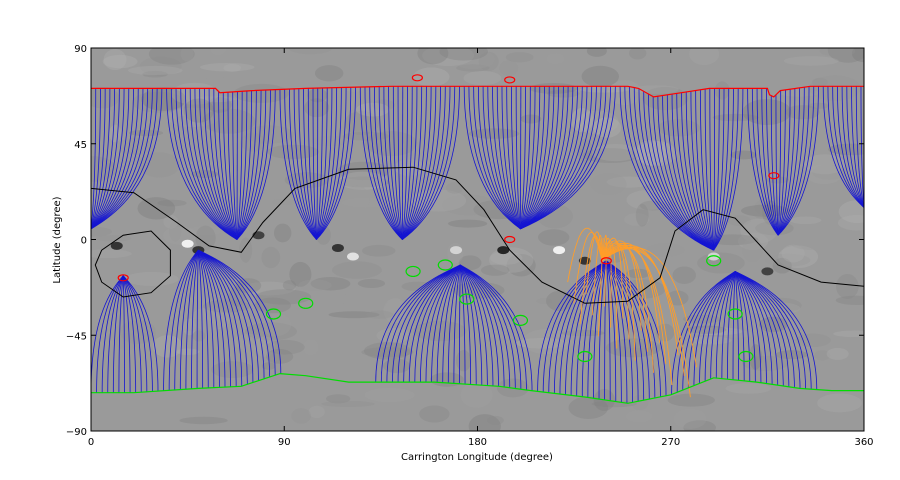 The image size is (900, 480). Describe the element at coordinates (76, 432) in the screenshot. I see `y-tick-label: −90` at that location.